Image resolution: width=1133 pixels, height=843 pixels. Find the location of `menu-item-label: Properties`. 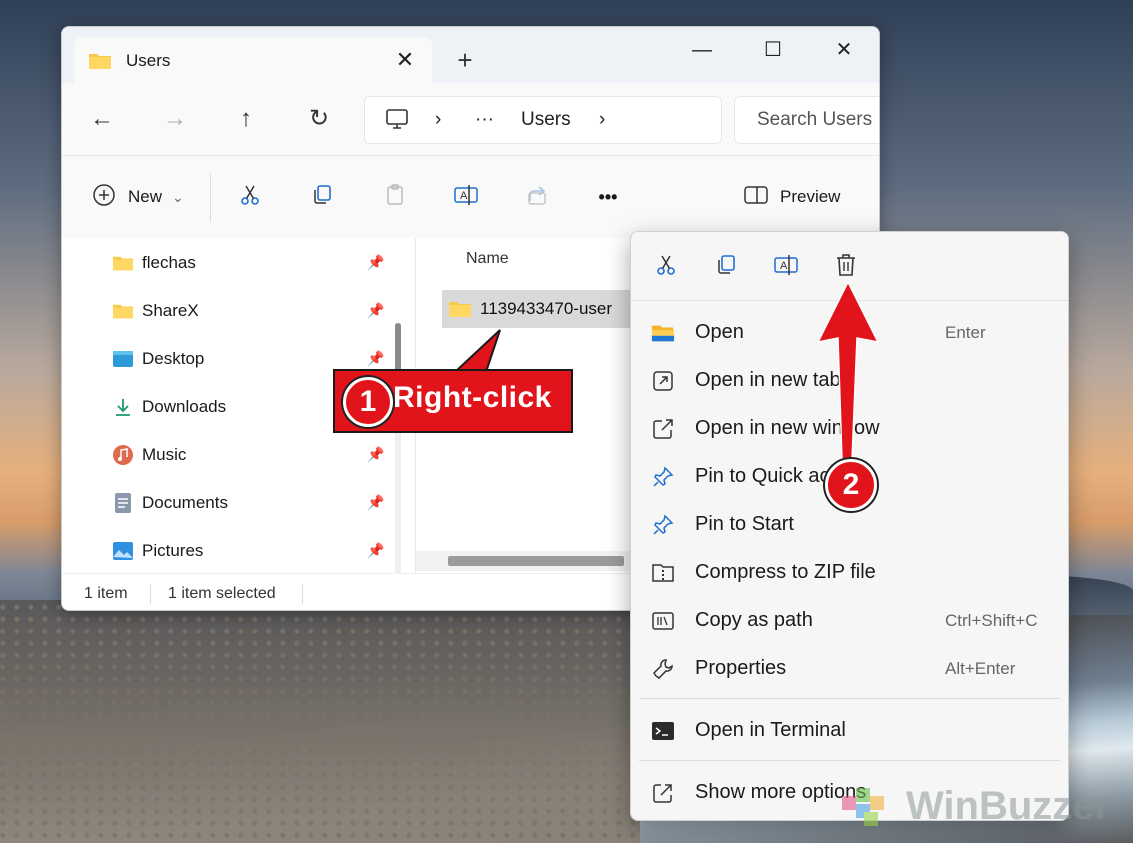

menu-item-label: Properties is located at coordinates (741, 668).